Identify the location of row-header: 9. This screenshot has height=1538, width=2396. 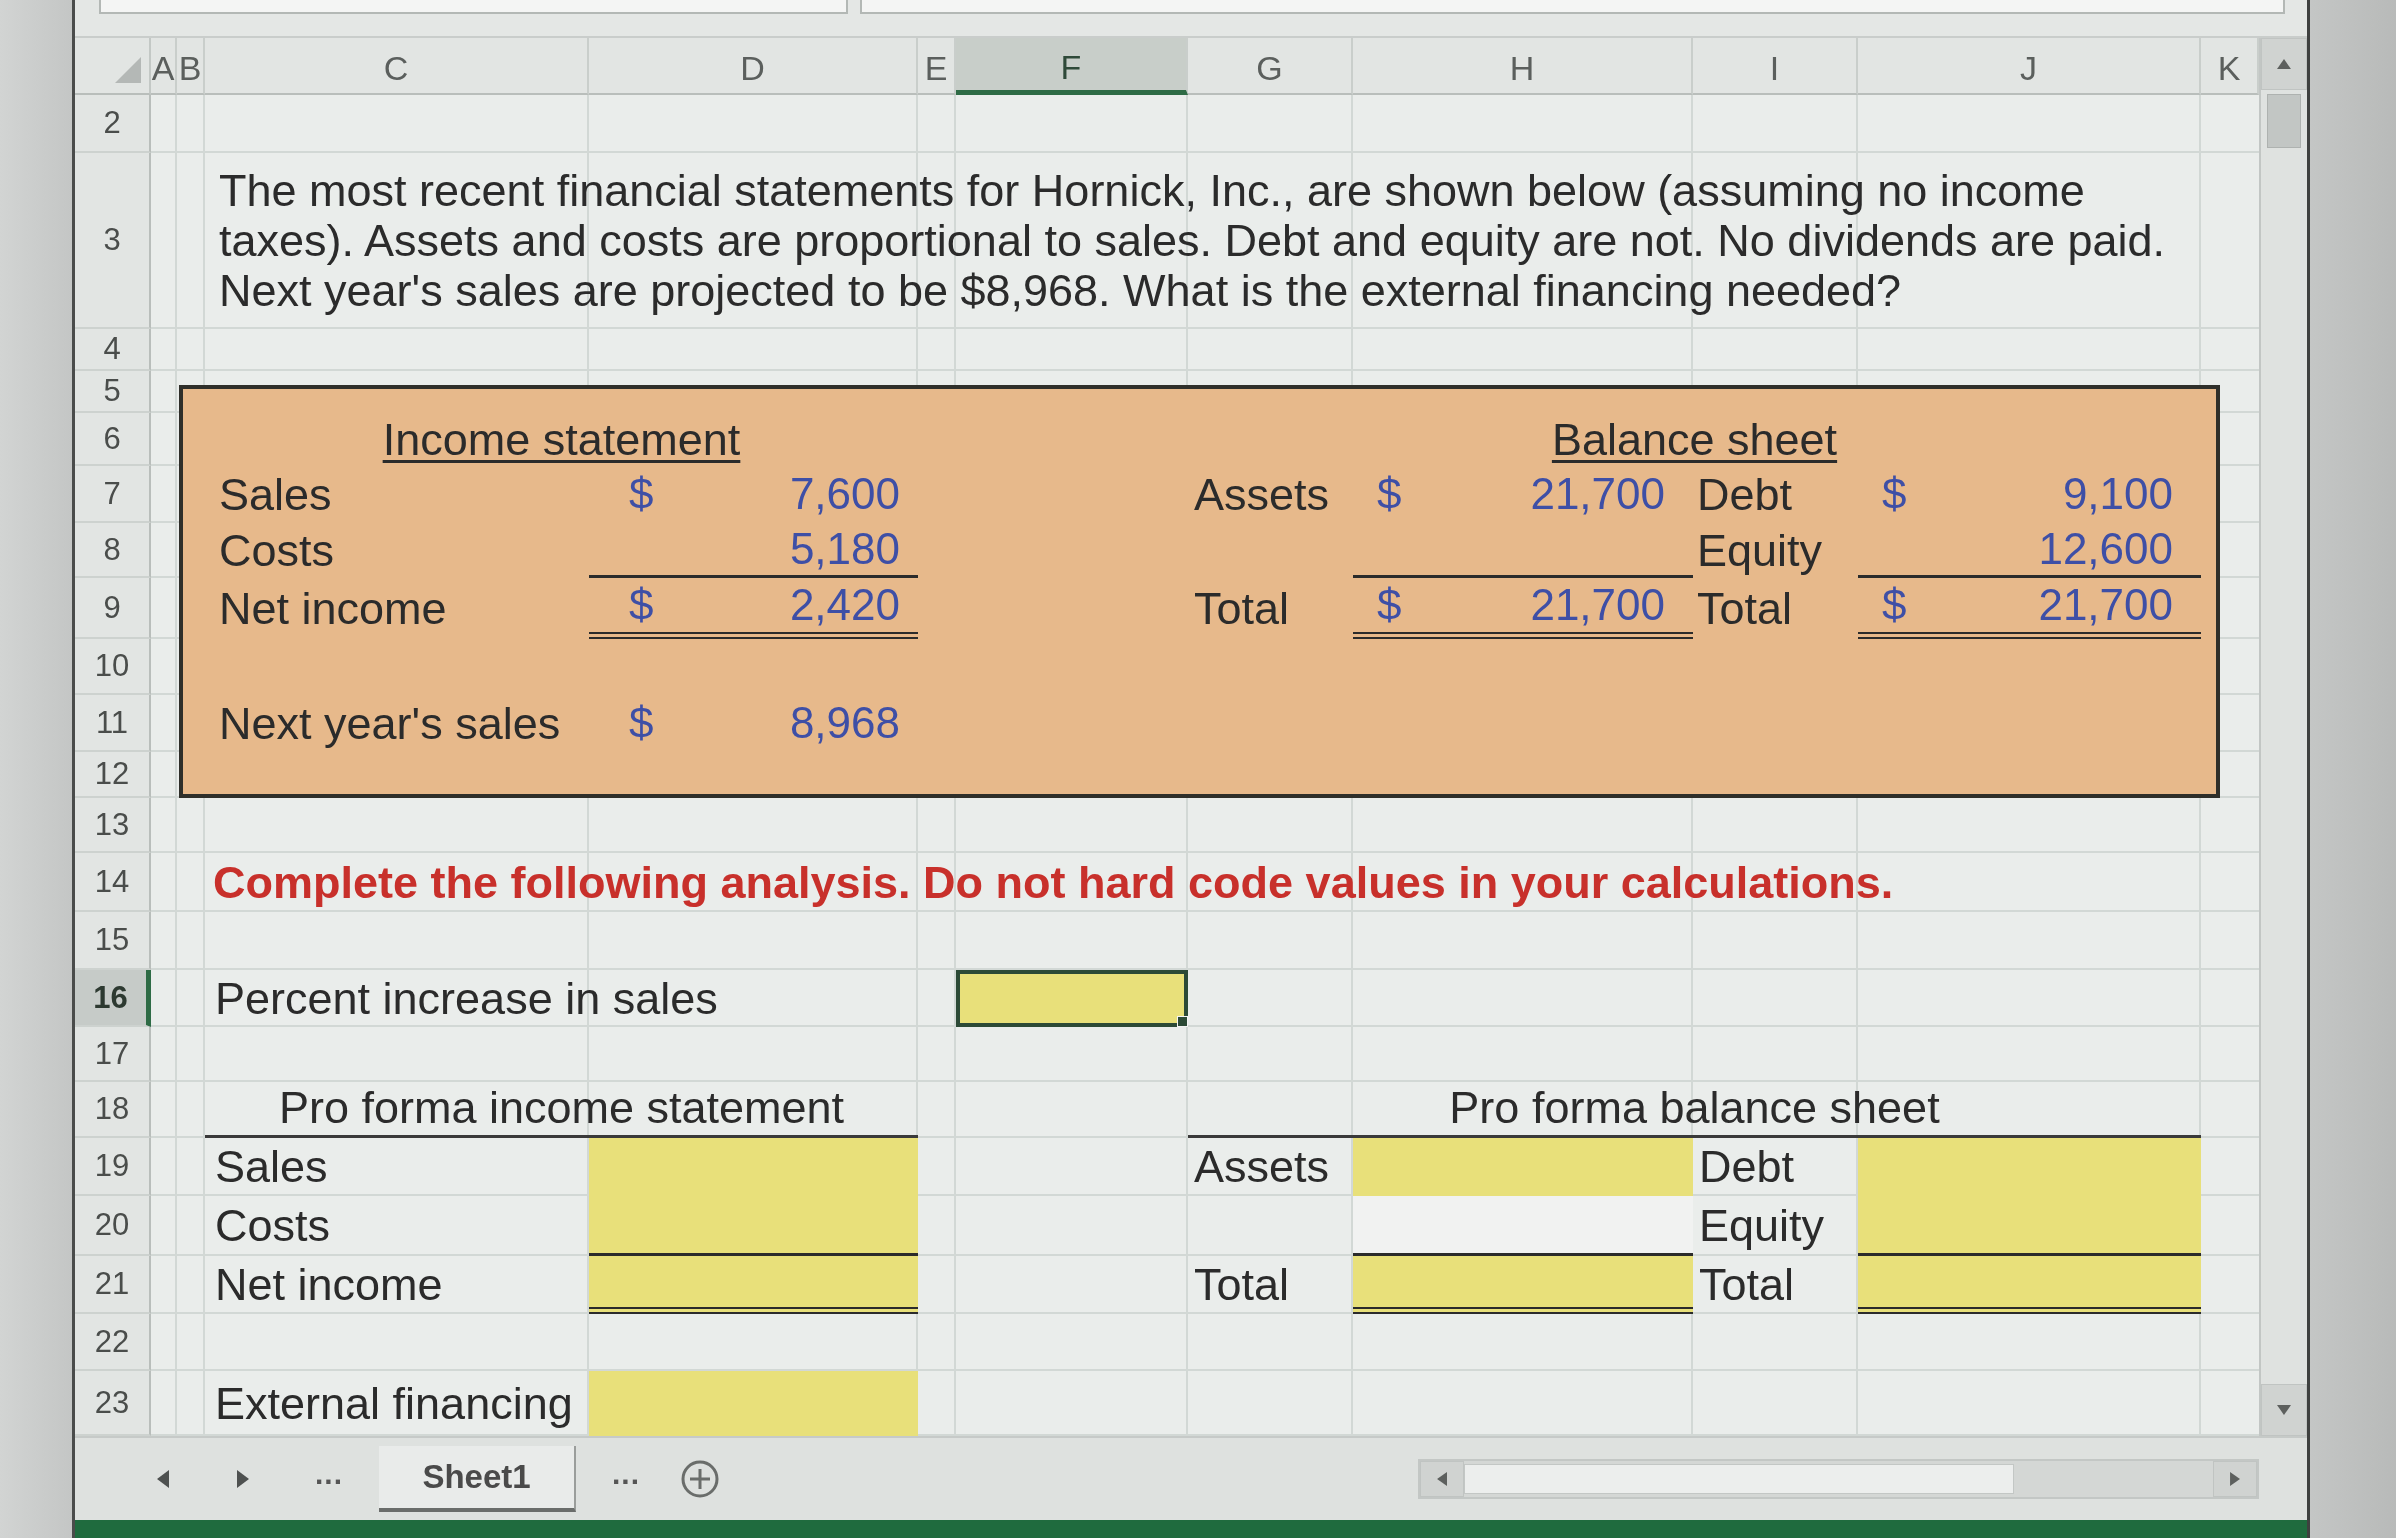
(113, 608).